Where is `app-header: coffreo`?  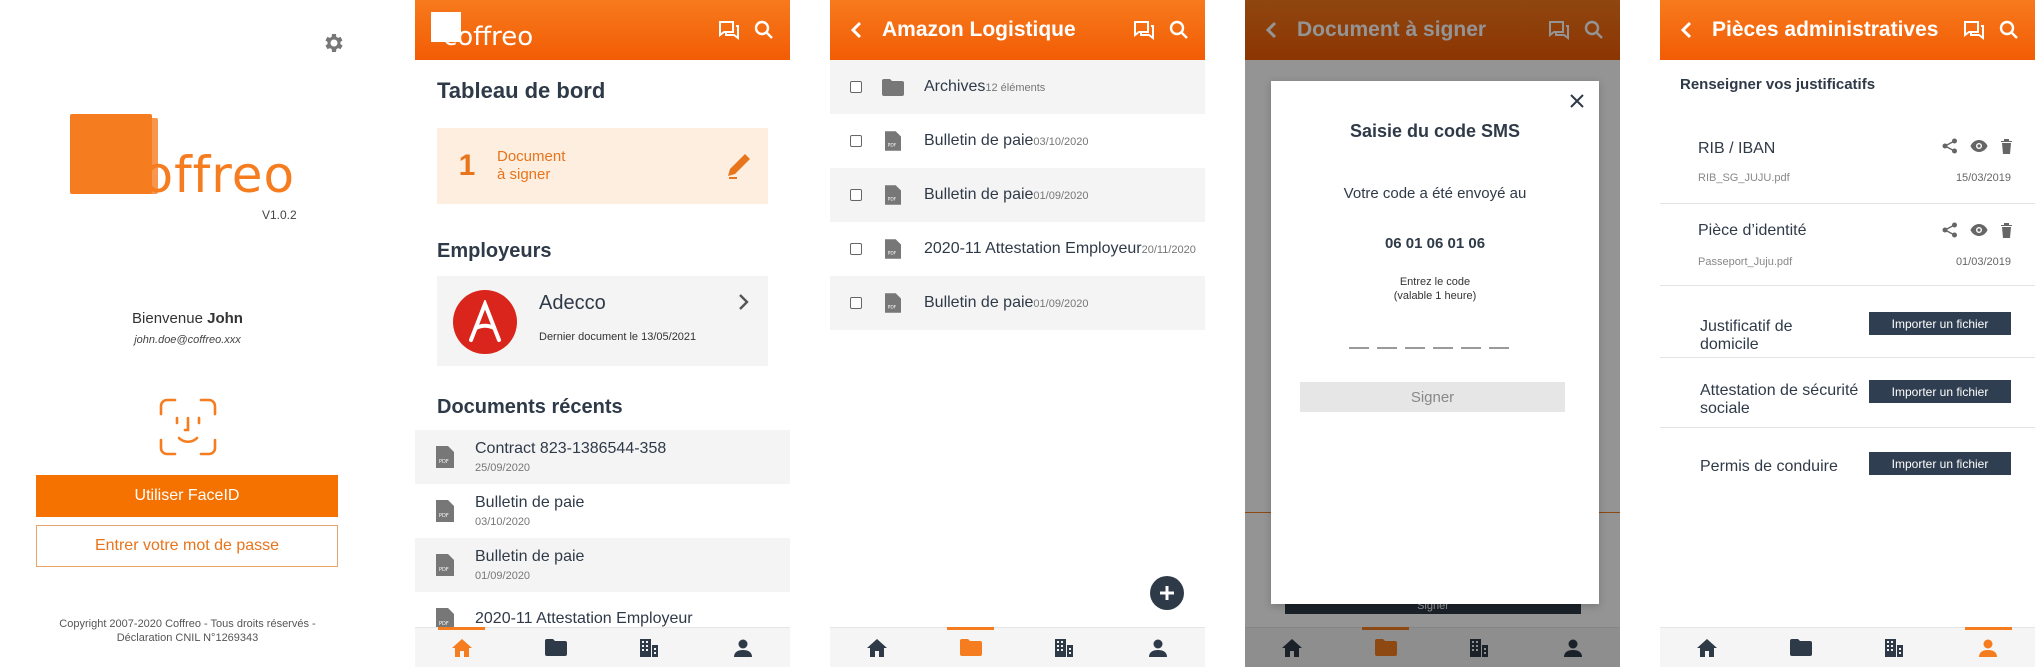 app-header: coffreo is located at coordinates (602, 30).